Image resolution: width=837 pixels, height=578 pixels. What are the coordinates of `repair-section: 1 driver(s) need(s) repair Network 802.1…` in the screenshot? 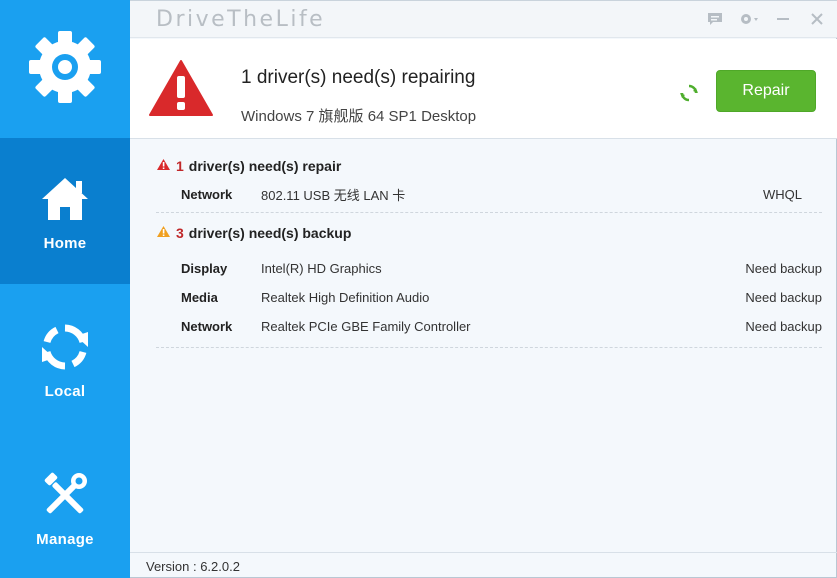 It's located at (489, 184).